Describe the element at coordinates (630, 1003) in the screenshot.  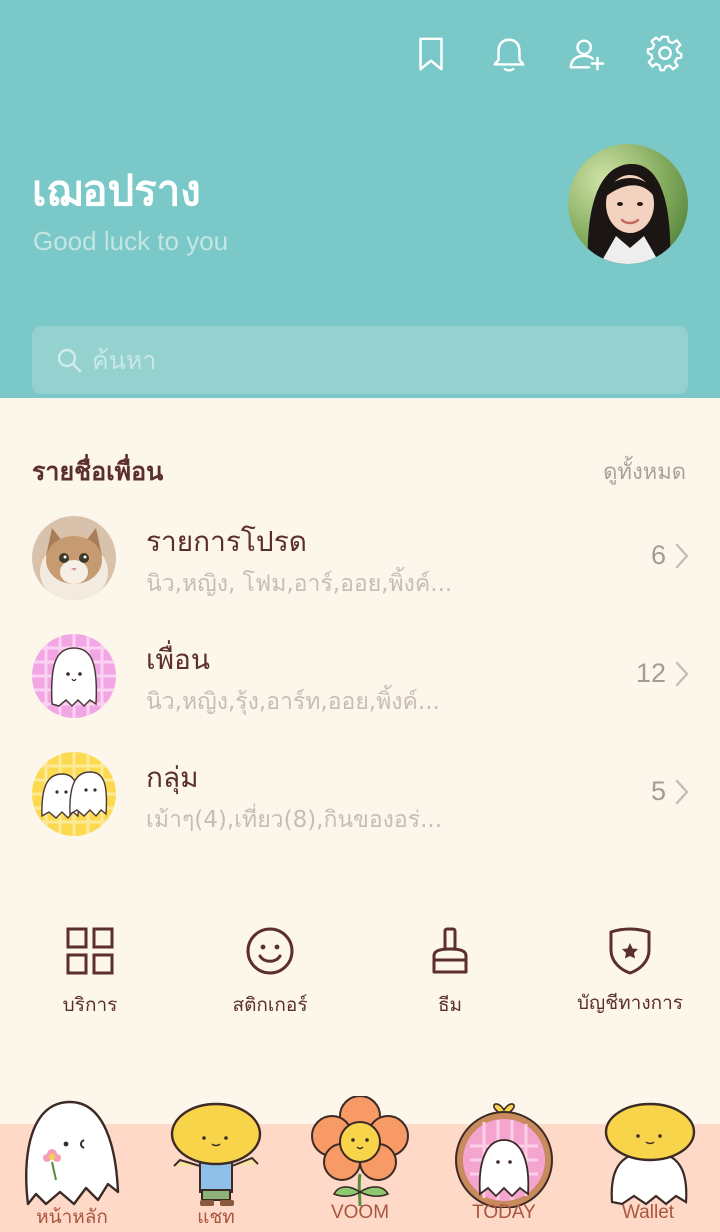
I see `official-accounts-label: บัญชีทางการ` at that location.